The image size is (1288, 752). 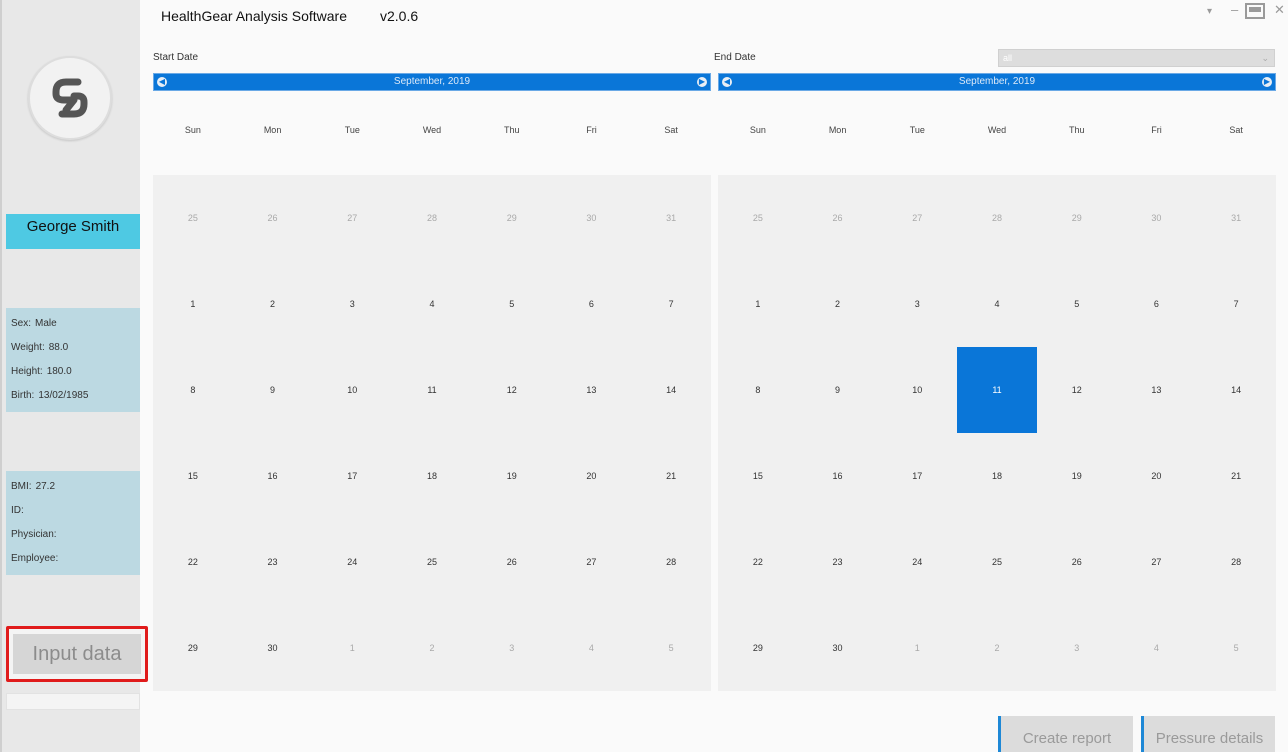 I want to click on period-select: all ⌄, so click(x=1136, y=58).